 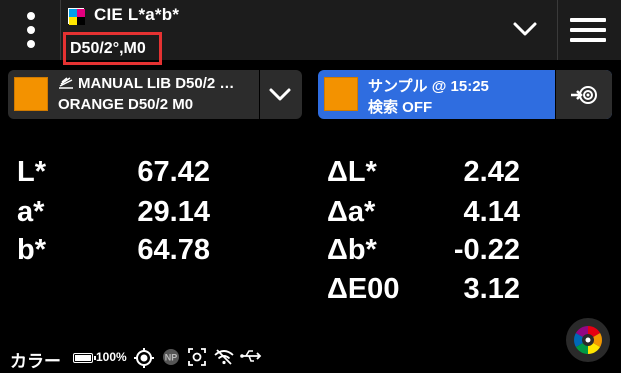 What do you see at coordinates (259, 94) in the screenshot?
I see `panel-divider` at bounding box center [259, 94].